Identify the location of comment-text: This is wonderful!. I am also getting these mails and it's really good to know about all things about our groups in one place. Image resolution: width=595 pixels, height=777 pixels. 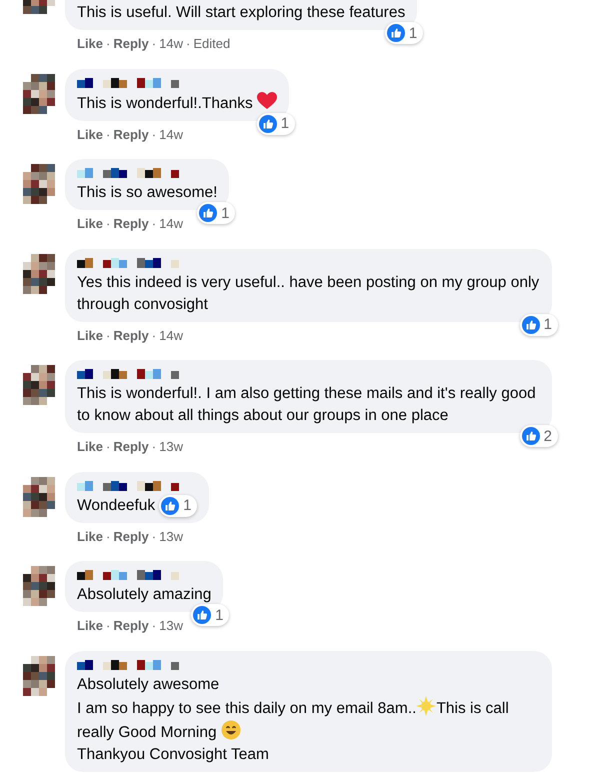
(307, 405).